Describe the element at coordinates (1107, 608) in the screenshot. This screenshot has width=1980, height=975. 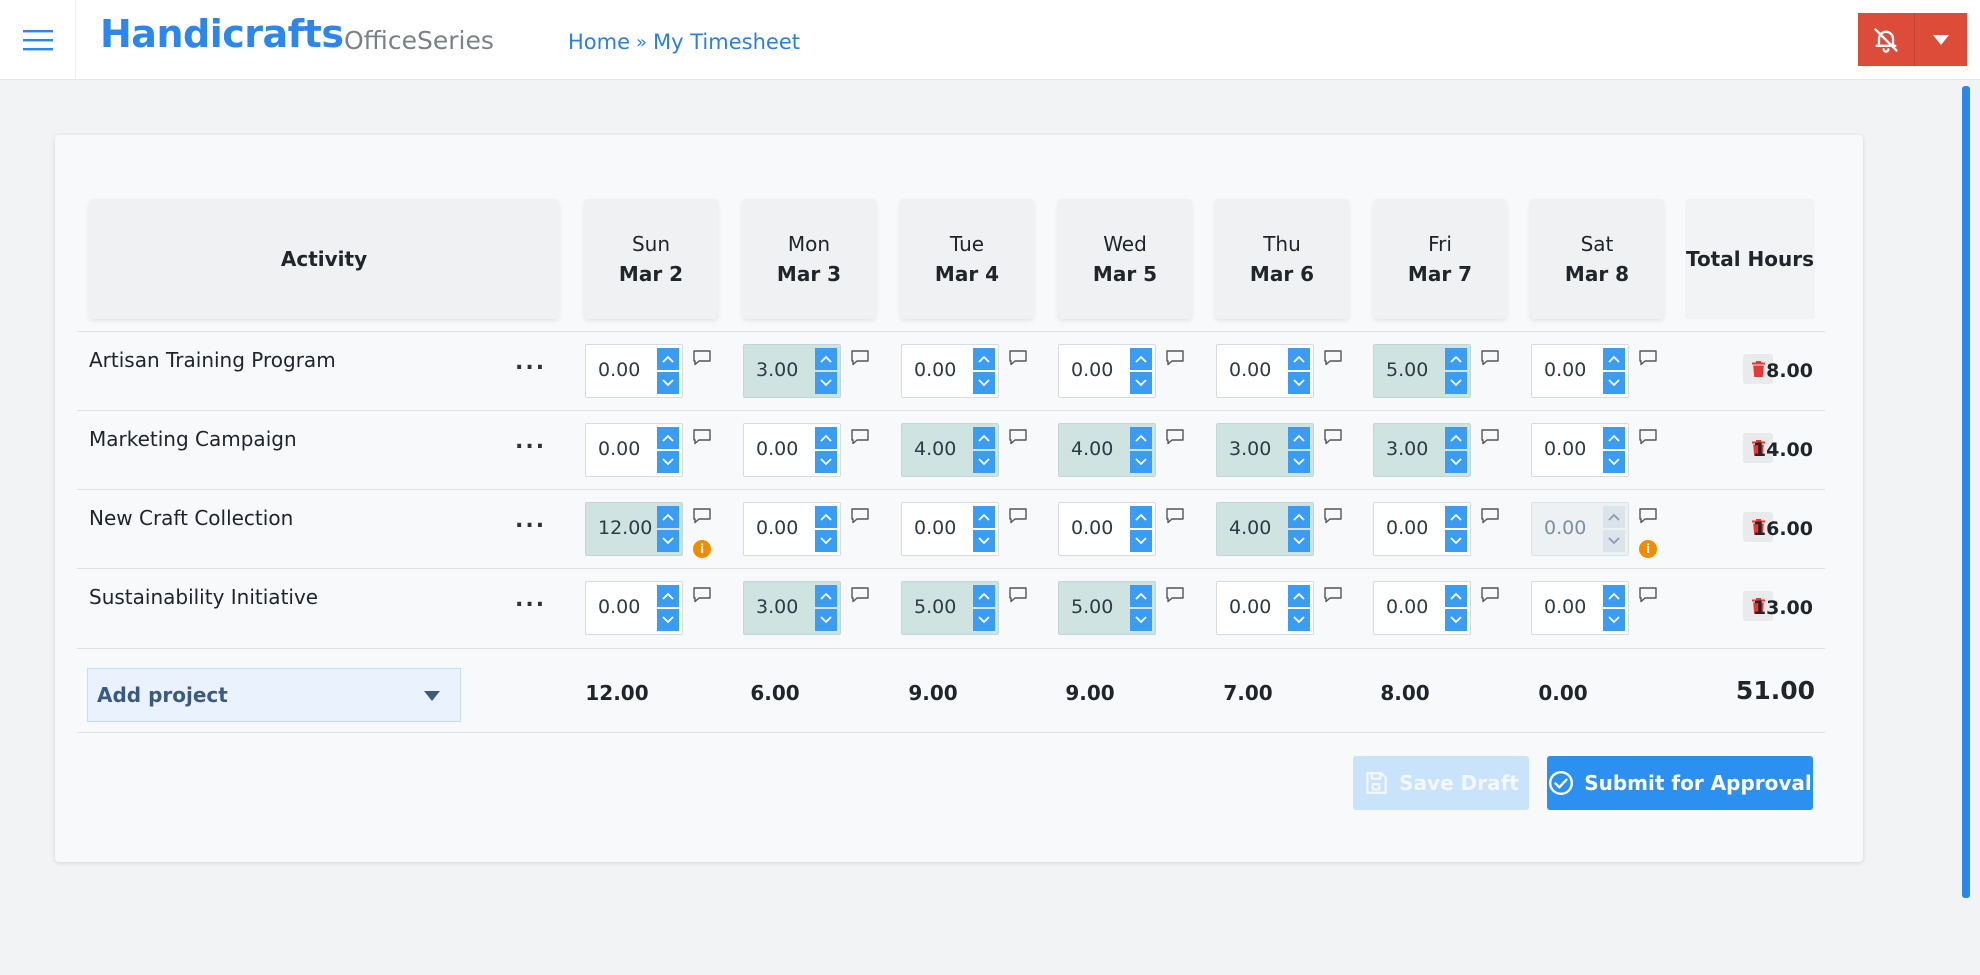
I see `hours-input-wed: 5.00` at that location.